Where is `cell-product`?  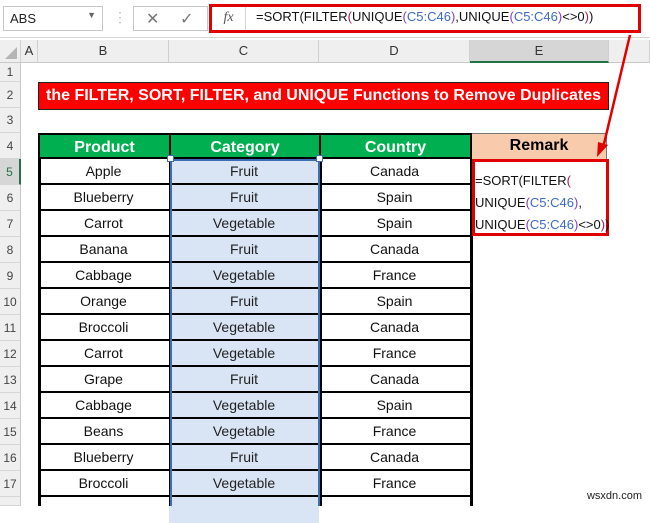
cell-product is located at coordinates (103, 510).